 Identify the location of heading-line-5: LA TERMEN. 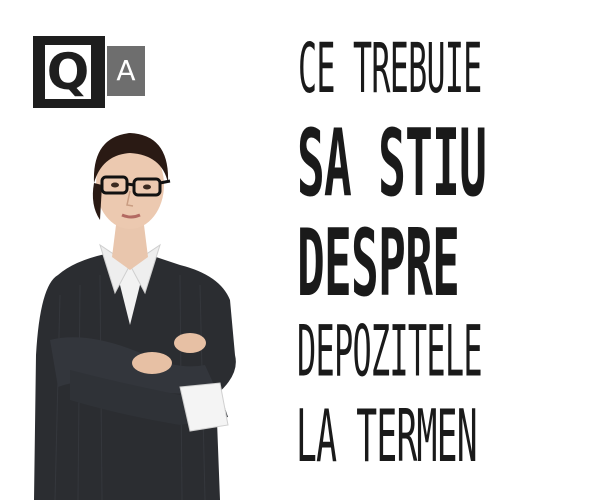
(387, 436).